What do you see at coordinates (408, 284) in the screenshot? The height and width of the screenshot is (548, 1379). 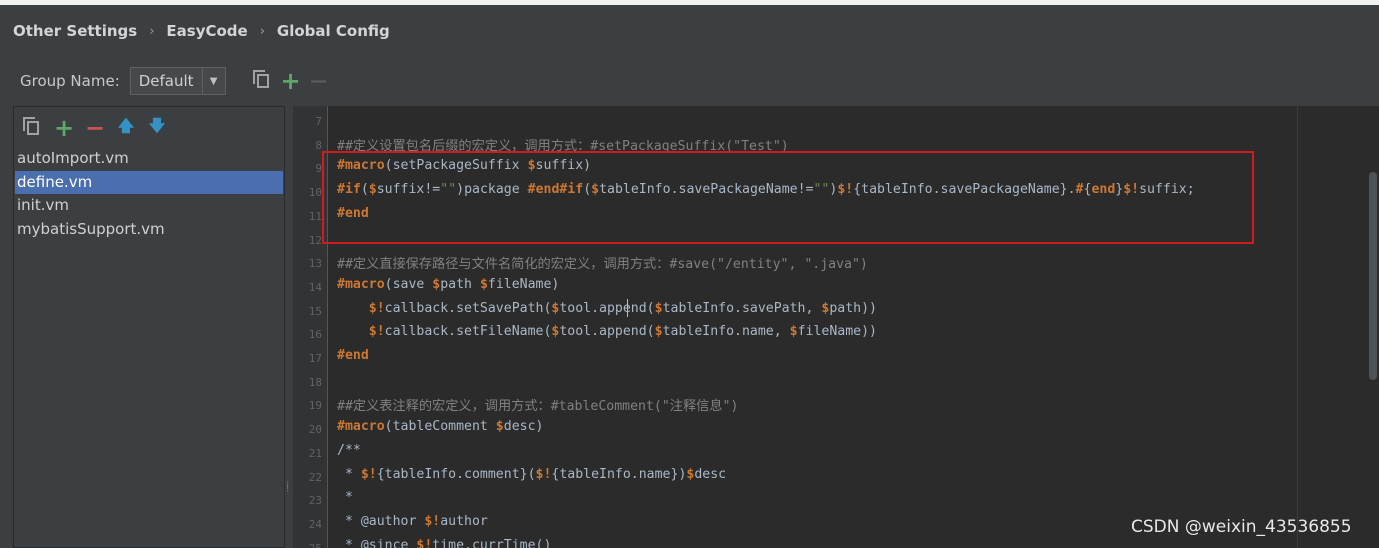 I see `code-token: (save` at bounding box center [408, 284].